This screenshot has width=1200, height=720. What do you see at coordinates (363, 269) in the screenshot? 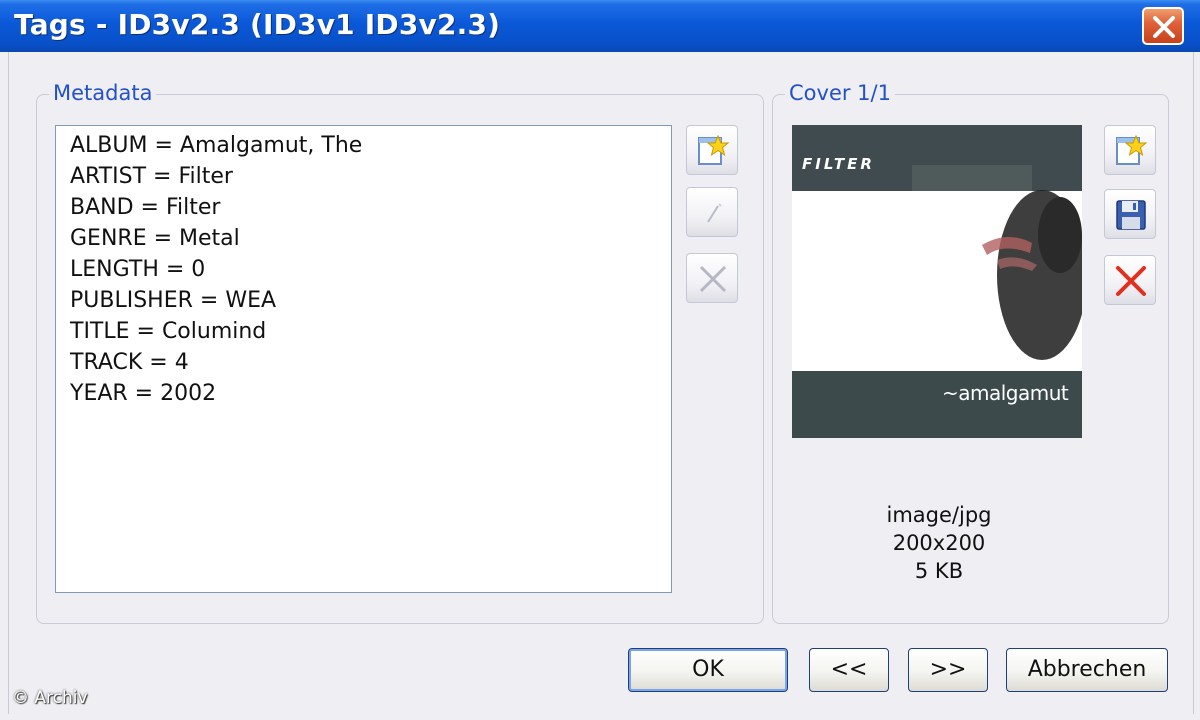
I see `list-item: LENGTH = 0` at bounding box center [363, 269].